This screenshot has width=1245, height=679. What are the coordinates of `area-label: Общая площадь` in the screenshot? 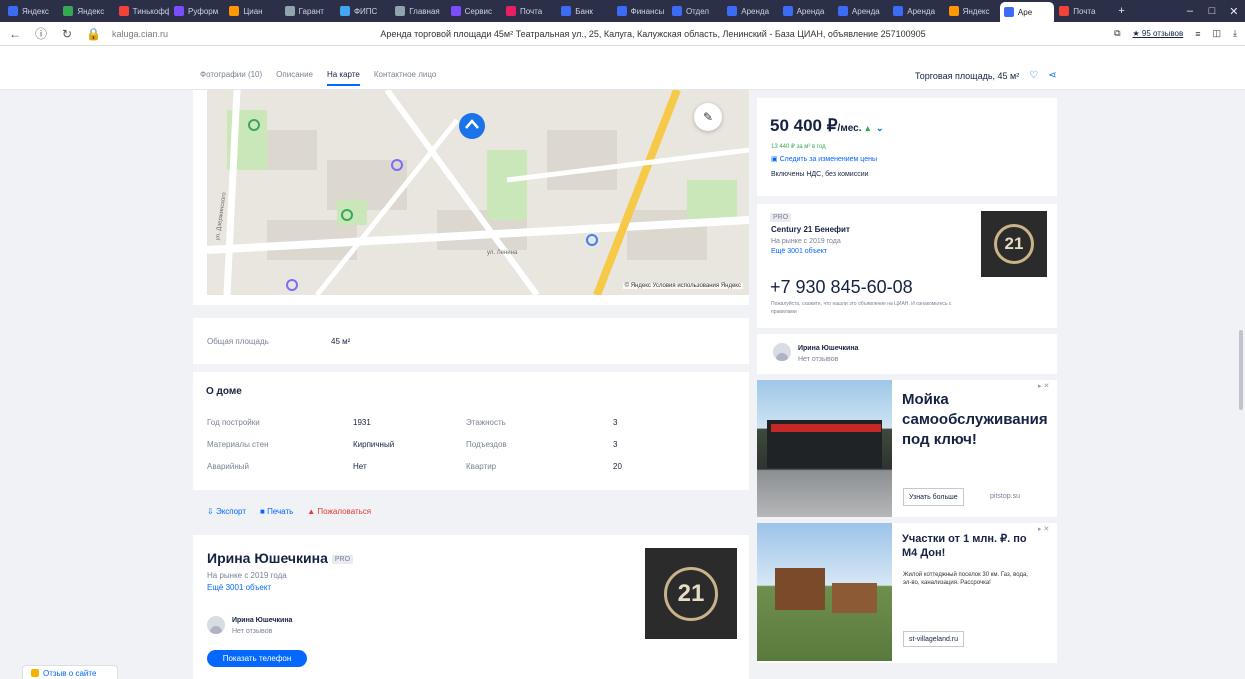 It's located at (238, 341).